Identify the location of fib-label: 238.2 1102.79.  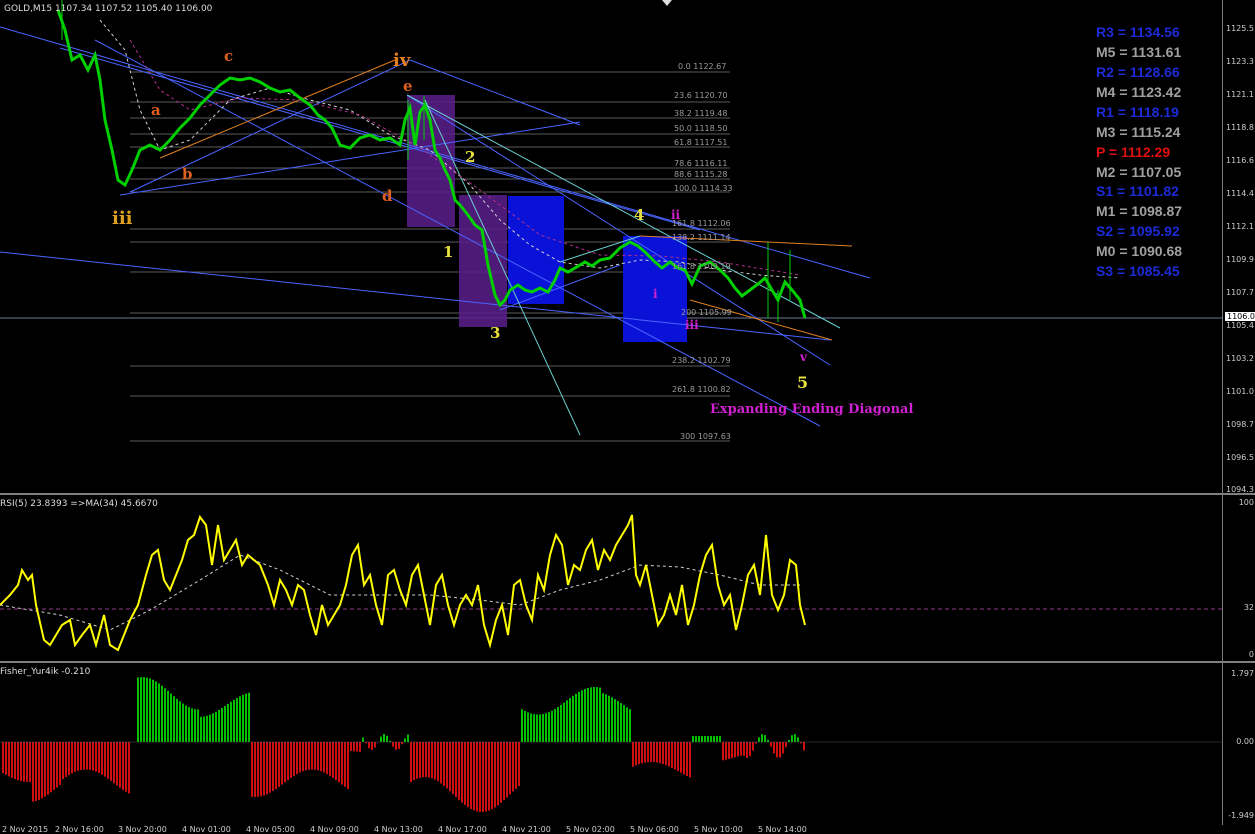
(701, 360).